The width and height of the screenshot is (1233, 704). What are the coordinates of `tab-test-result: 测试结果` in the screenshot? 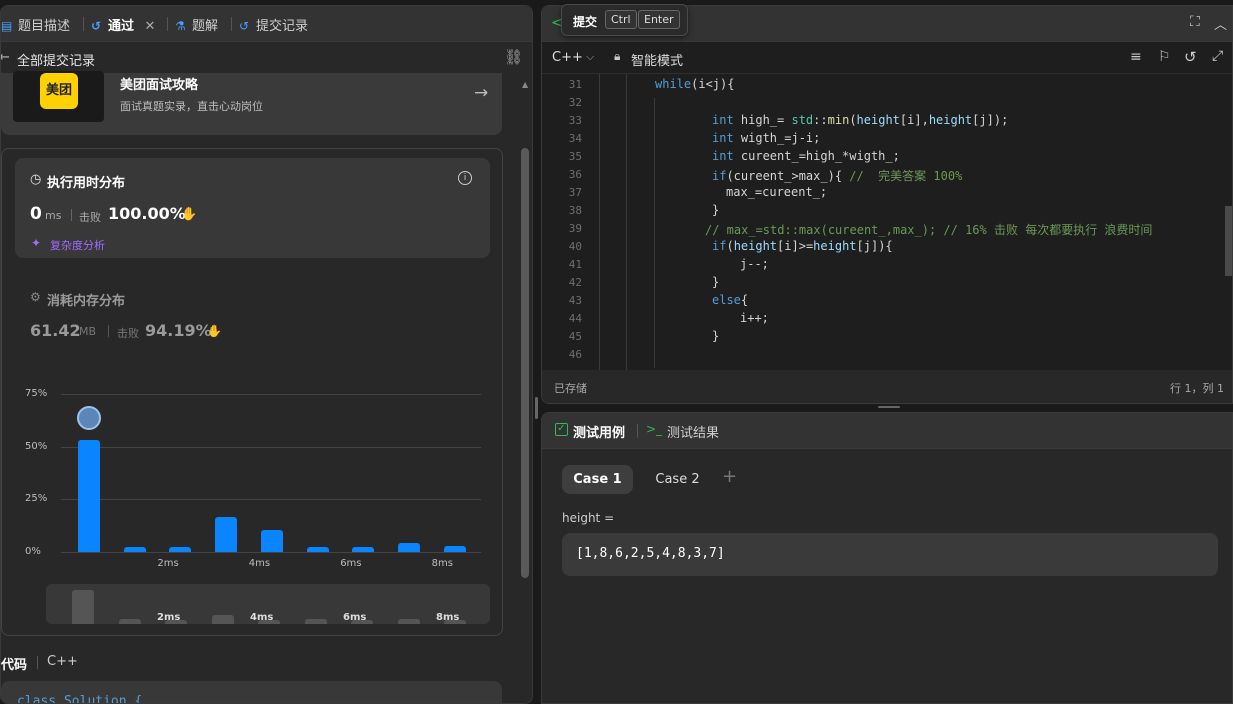 It's located at (693, 431).